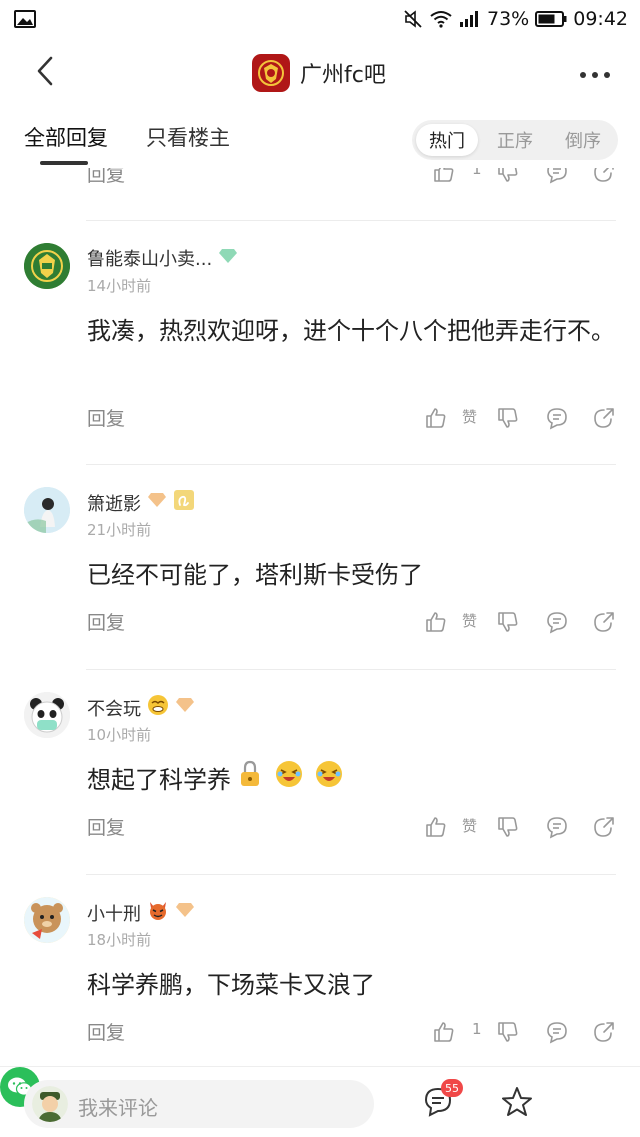  Describe the element at coordinates (188, 137) in the screenshot. I see `tab-op-only: 只看楼主` at that location.